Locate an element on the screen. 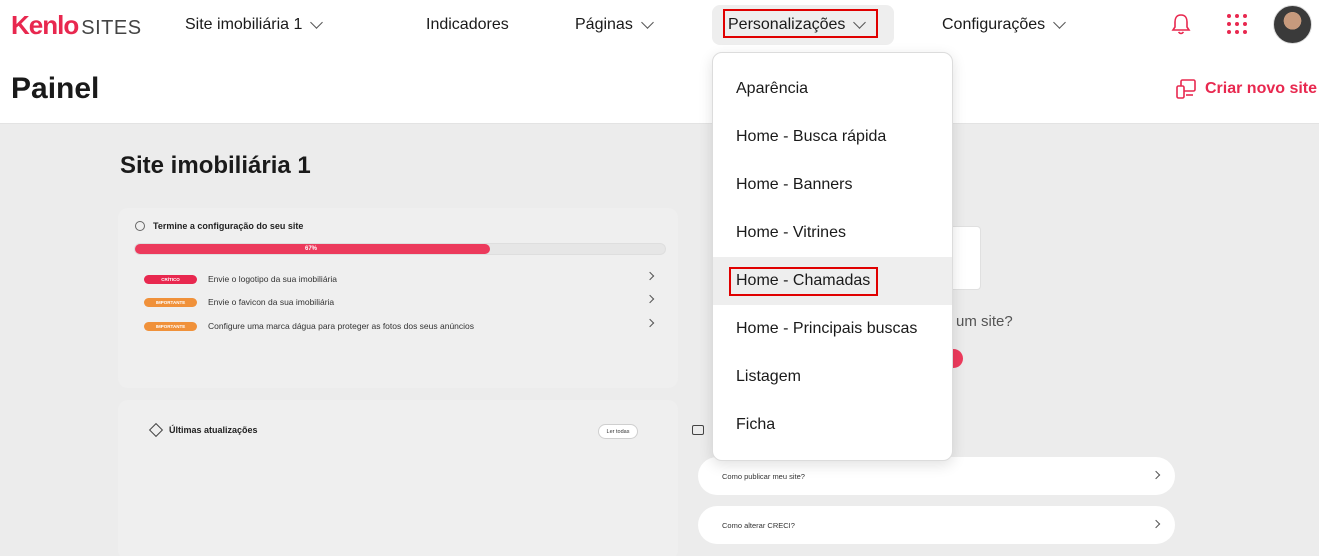 The width and height of the screenshot is (1319, 556). faq-question: Como alterar CRECI? is located at coordinates (758, 525).